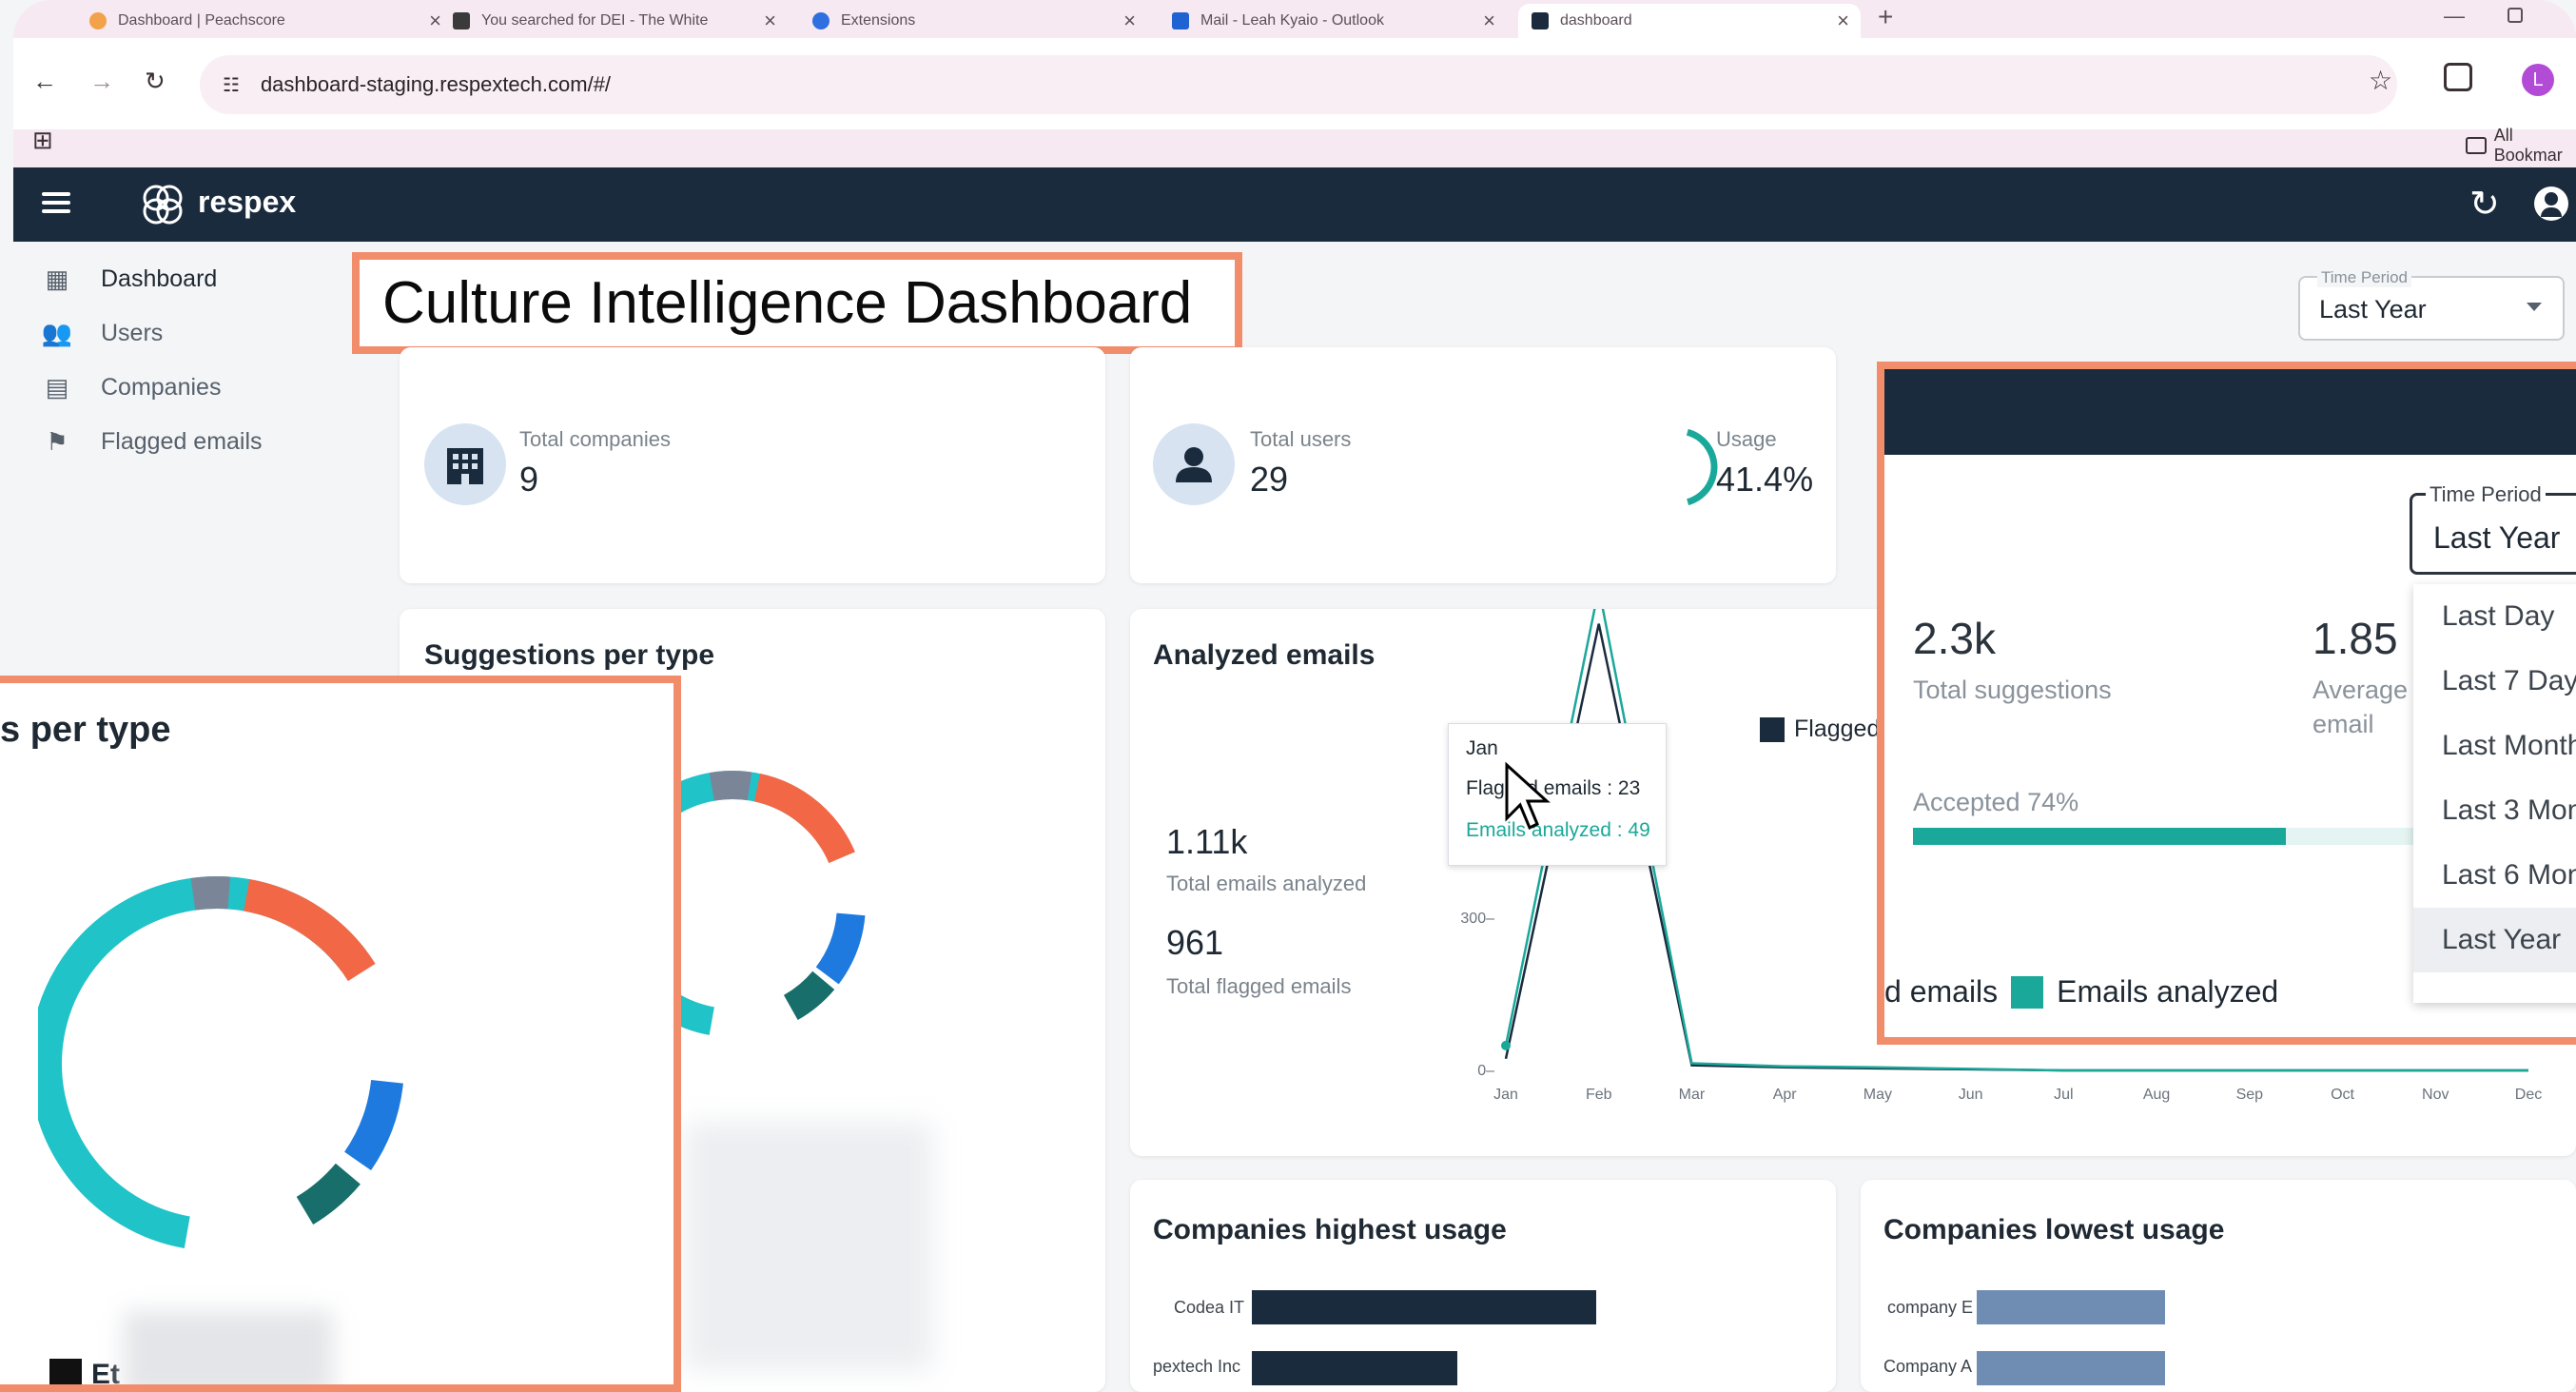 Image resolution: width=2576 pixels, height=1392 pixels. What do you see at coordinates (2528, 1095) in the screenshot?
I see `x-tick-label: Dec` at bounding box center [2528, 1095].